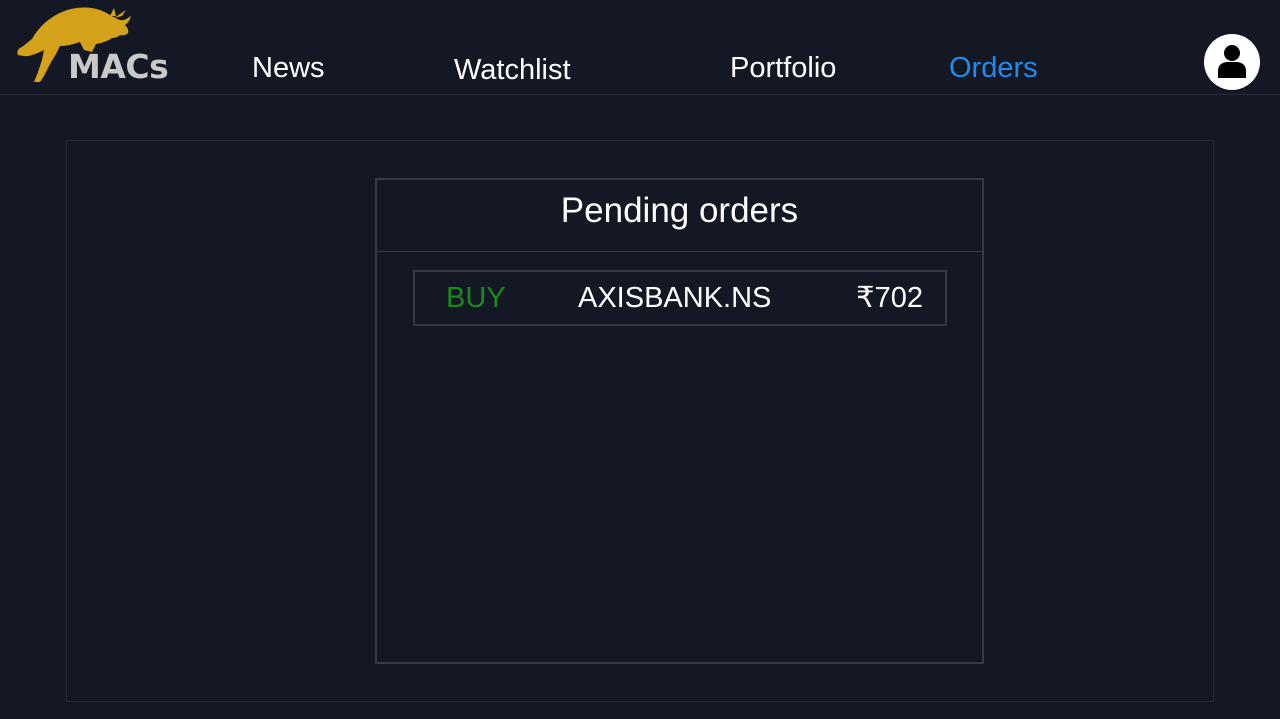  What do you see at coordinates (94, 46) in the screenshot?
I see `brand-logo: MACs` at bounding box center [94, 46].